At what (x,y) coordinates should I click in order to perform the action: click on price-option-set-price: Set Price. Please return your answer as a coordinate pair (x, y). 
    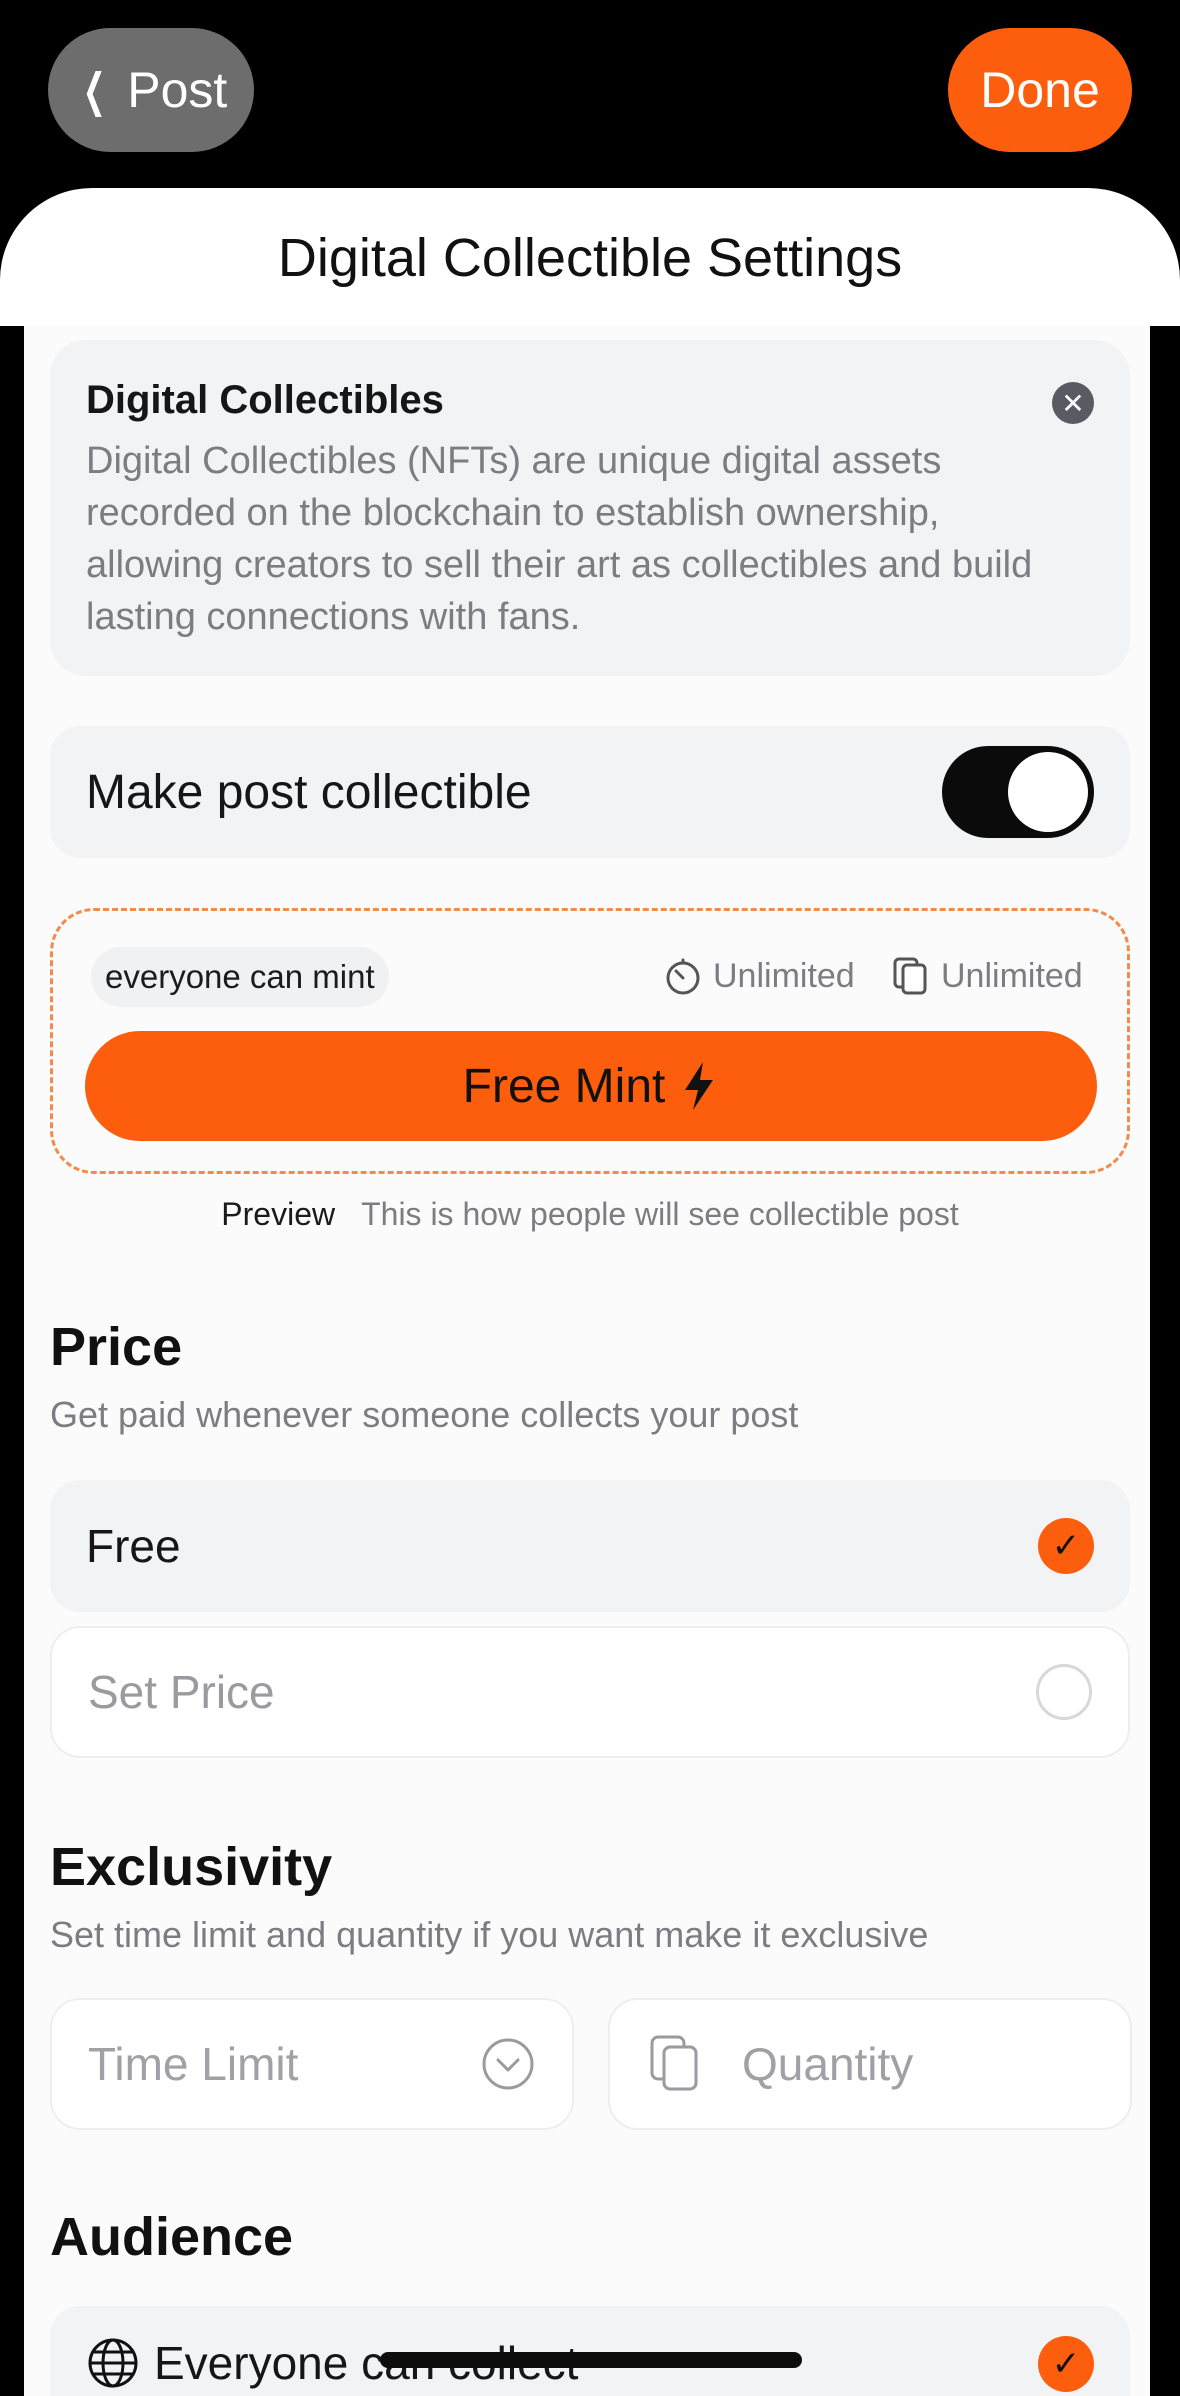
    Looking at the image, I should click on (590, 1692).